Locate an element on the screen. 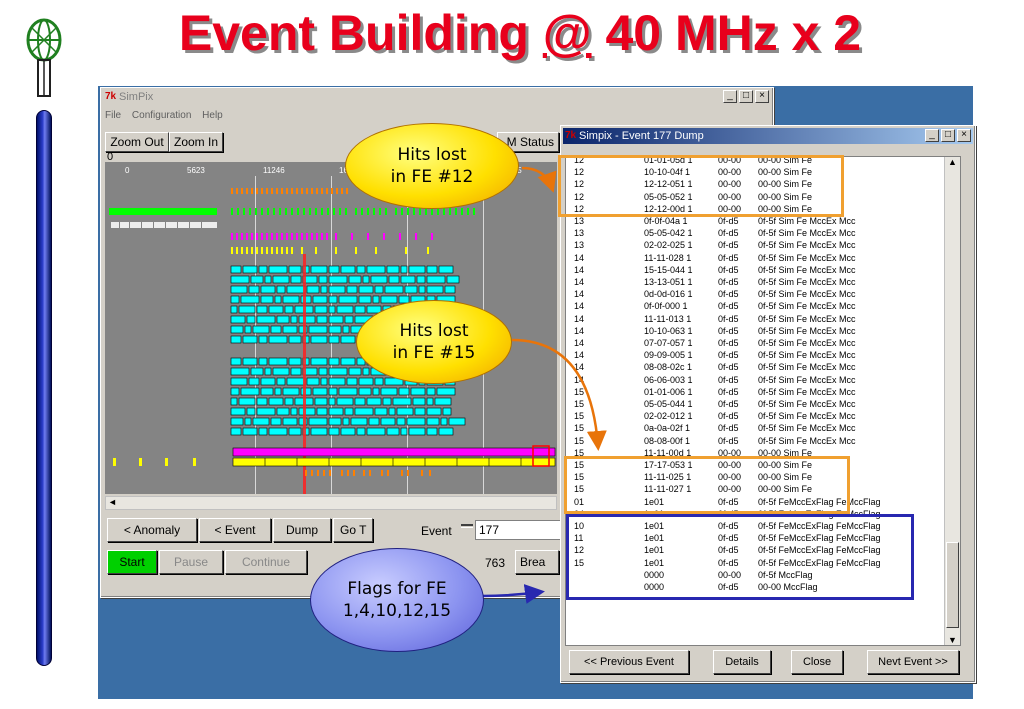  menu-file: File is located at coordinates (113, 115).